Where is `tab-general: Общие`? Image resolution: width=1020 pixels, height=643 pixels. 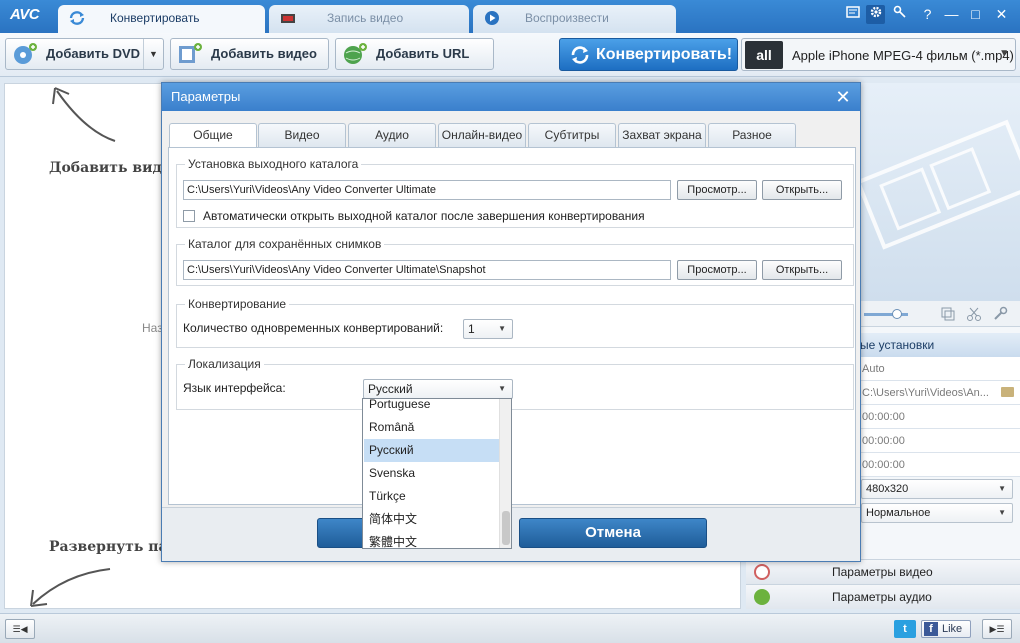
tab-general: Общие is located at coordinates (213, 135).